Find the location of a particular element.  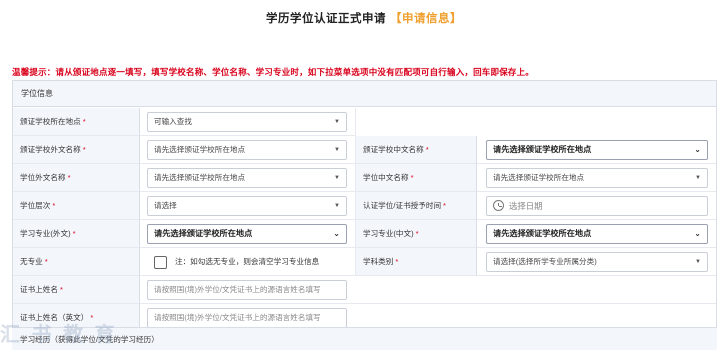

degree-chinese-label-text: 学位中文名称 is located at coordinates (386, 177).